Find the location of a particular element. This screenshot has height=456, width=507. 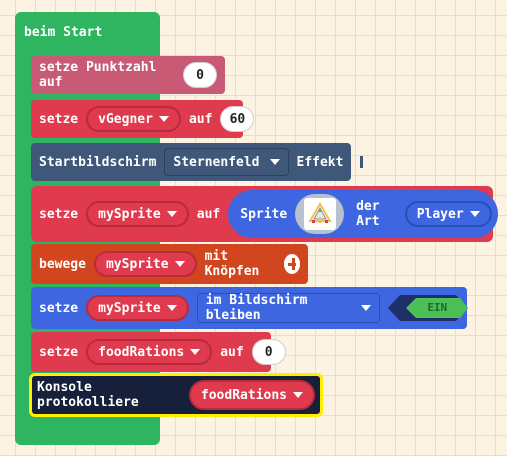

food-value-input: 0 is located at coordinates (268, 352).